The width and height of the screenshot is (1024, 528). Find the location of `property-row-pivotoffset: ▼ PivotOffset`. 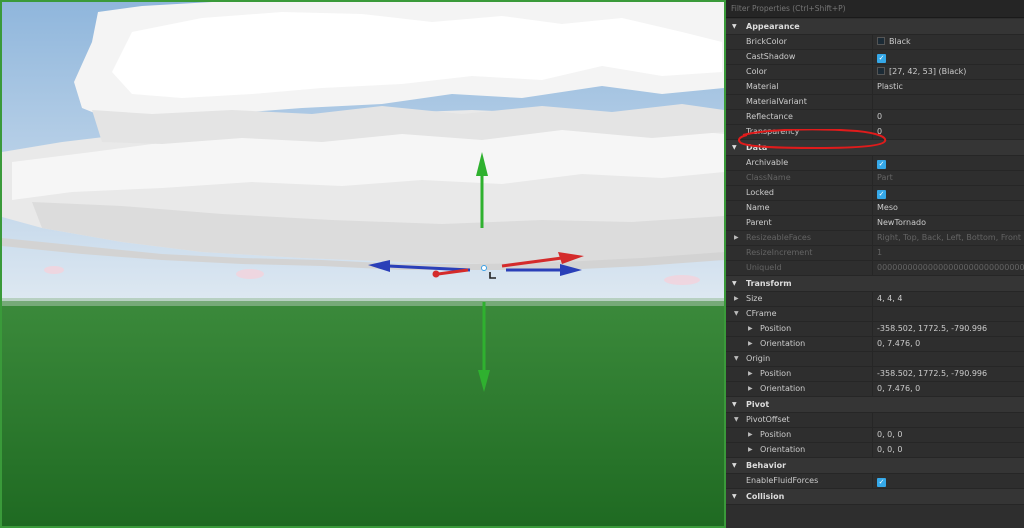

property-row-pivotoffset: ▼ PivotOffset is located at coordinates (875, 420).